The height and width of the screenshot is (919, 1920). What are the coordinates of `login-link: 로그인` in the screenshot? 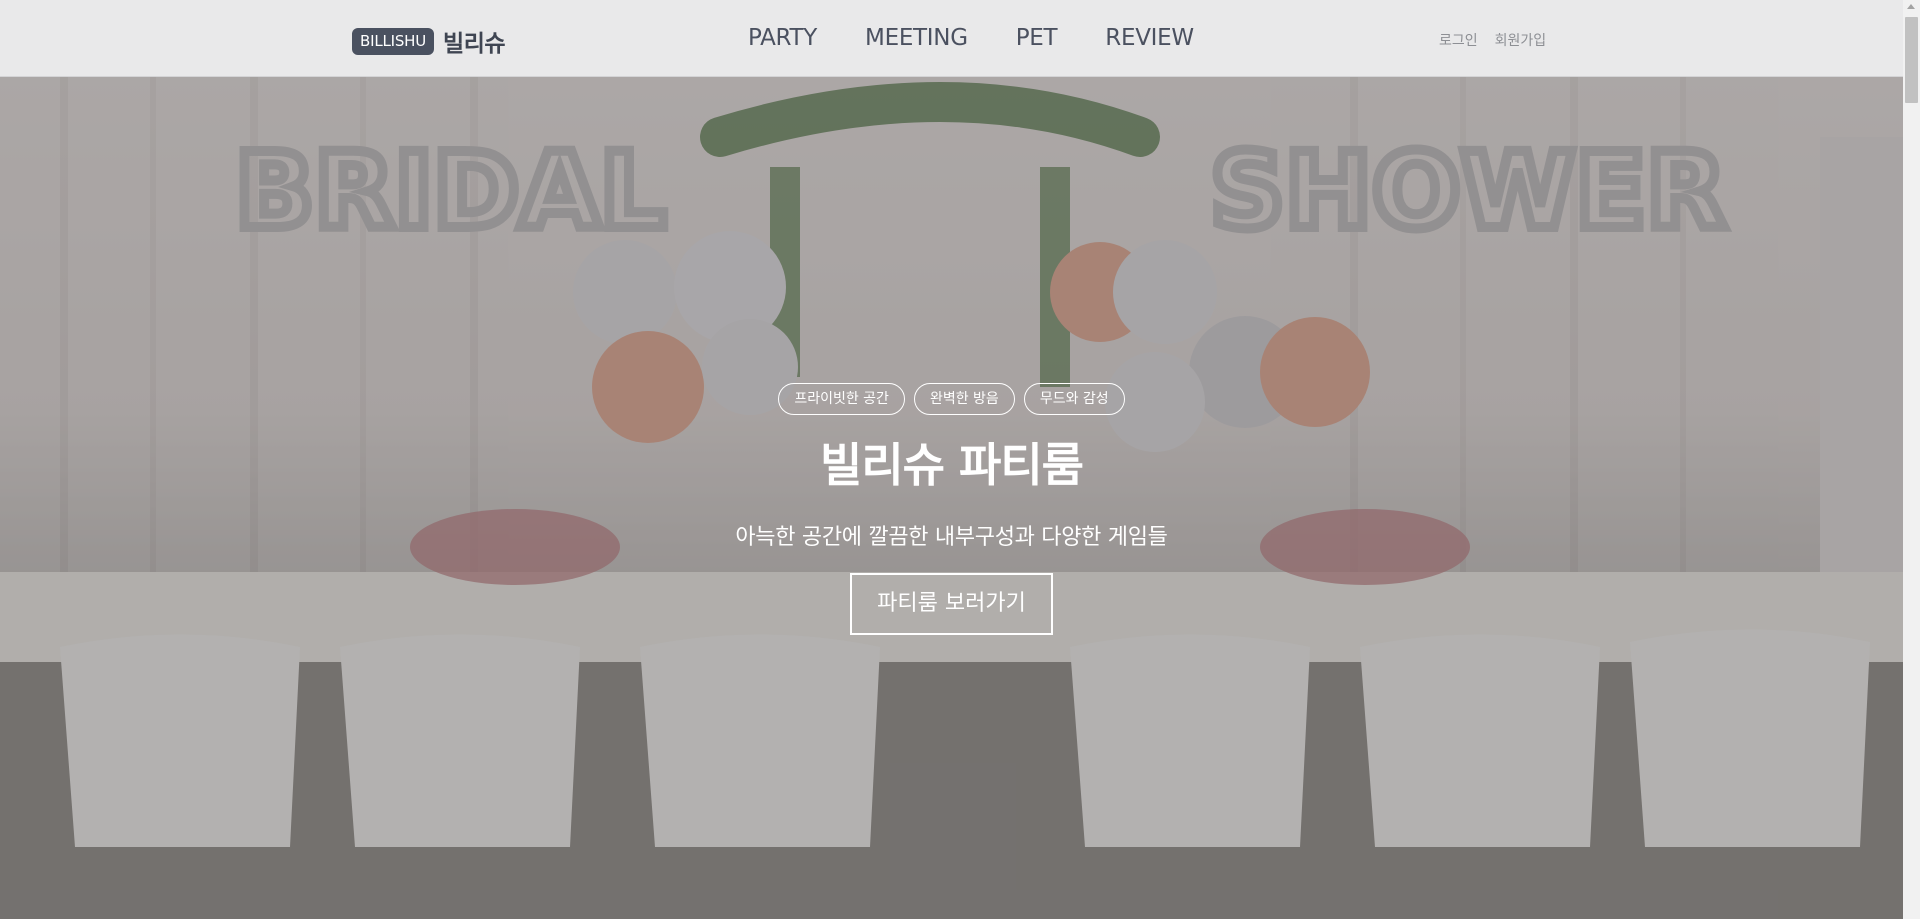 It's located at (1458, 40).